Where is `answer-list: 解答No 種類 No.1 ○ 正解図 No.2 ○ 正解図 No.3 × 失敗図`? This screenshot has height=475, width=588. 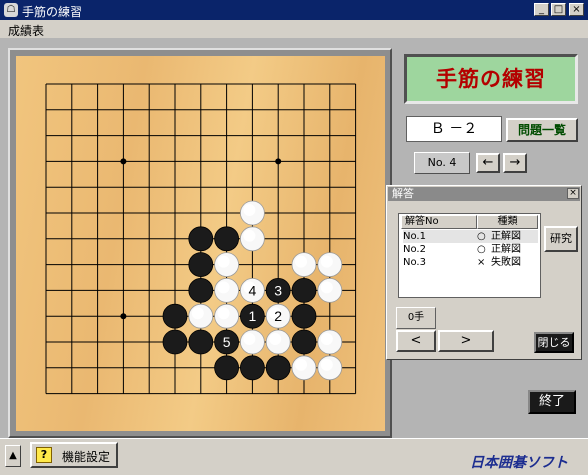 answer-list: 解答No 種類 No.1 ○ 正解図 No.2 ○ 正解図 No.3 × 失敗図 is located at coordinates (469, 255).